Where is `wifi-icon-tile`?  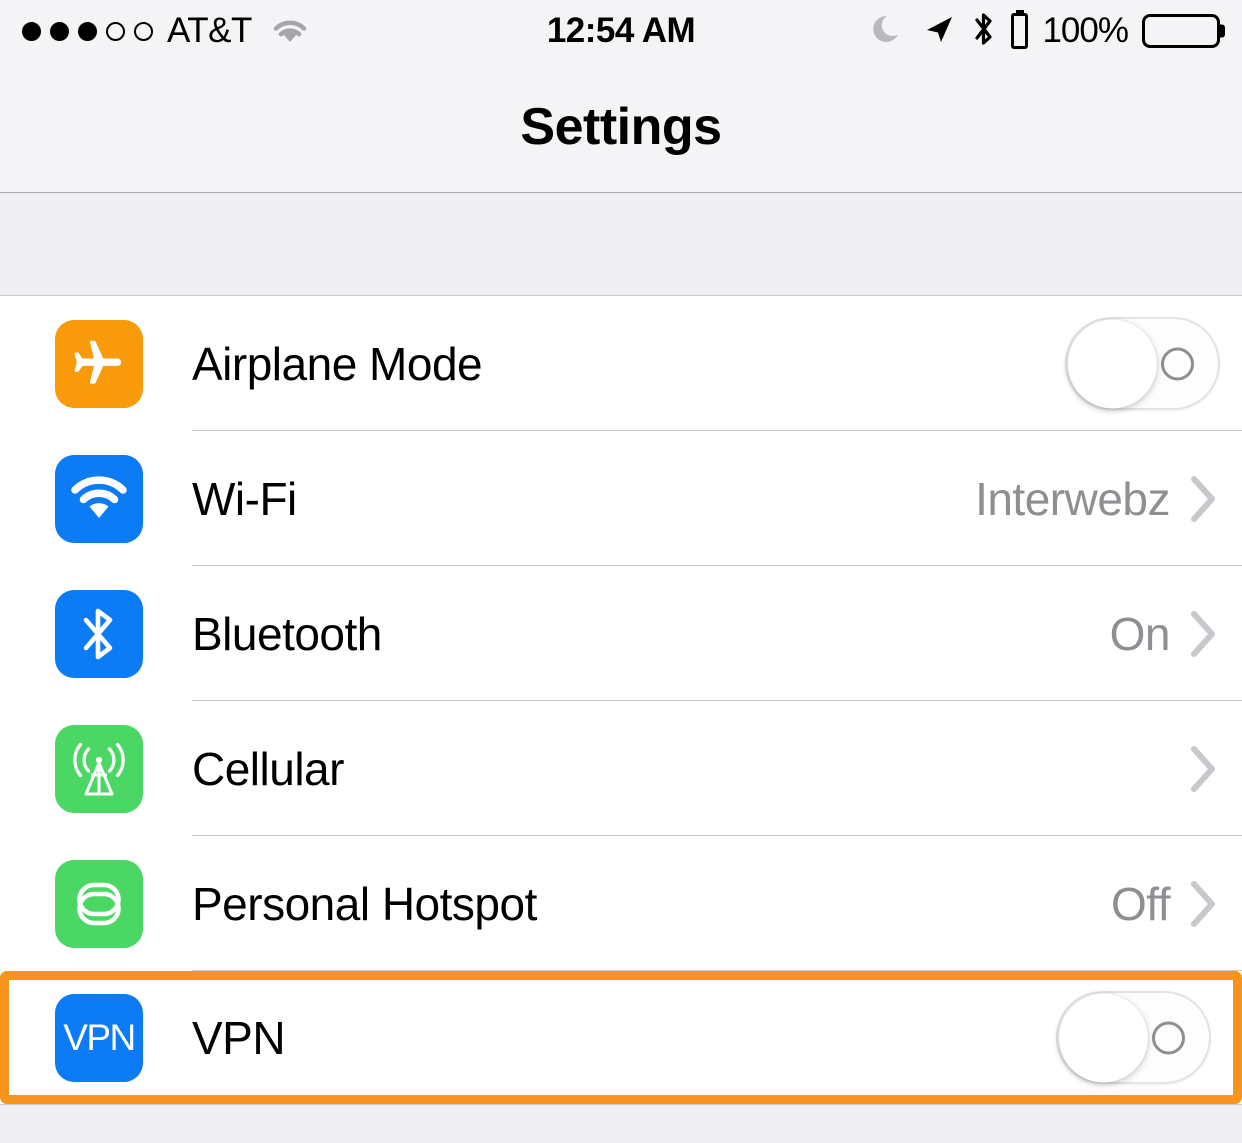 wifi-icon-tile is located at coordinates (99, 498).